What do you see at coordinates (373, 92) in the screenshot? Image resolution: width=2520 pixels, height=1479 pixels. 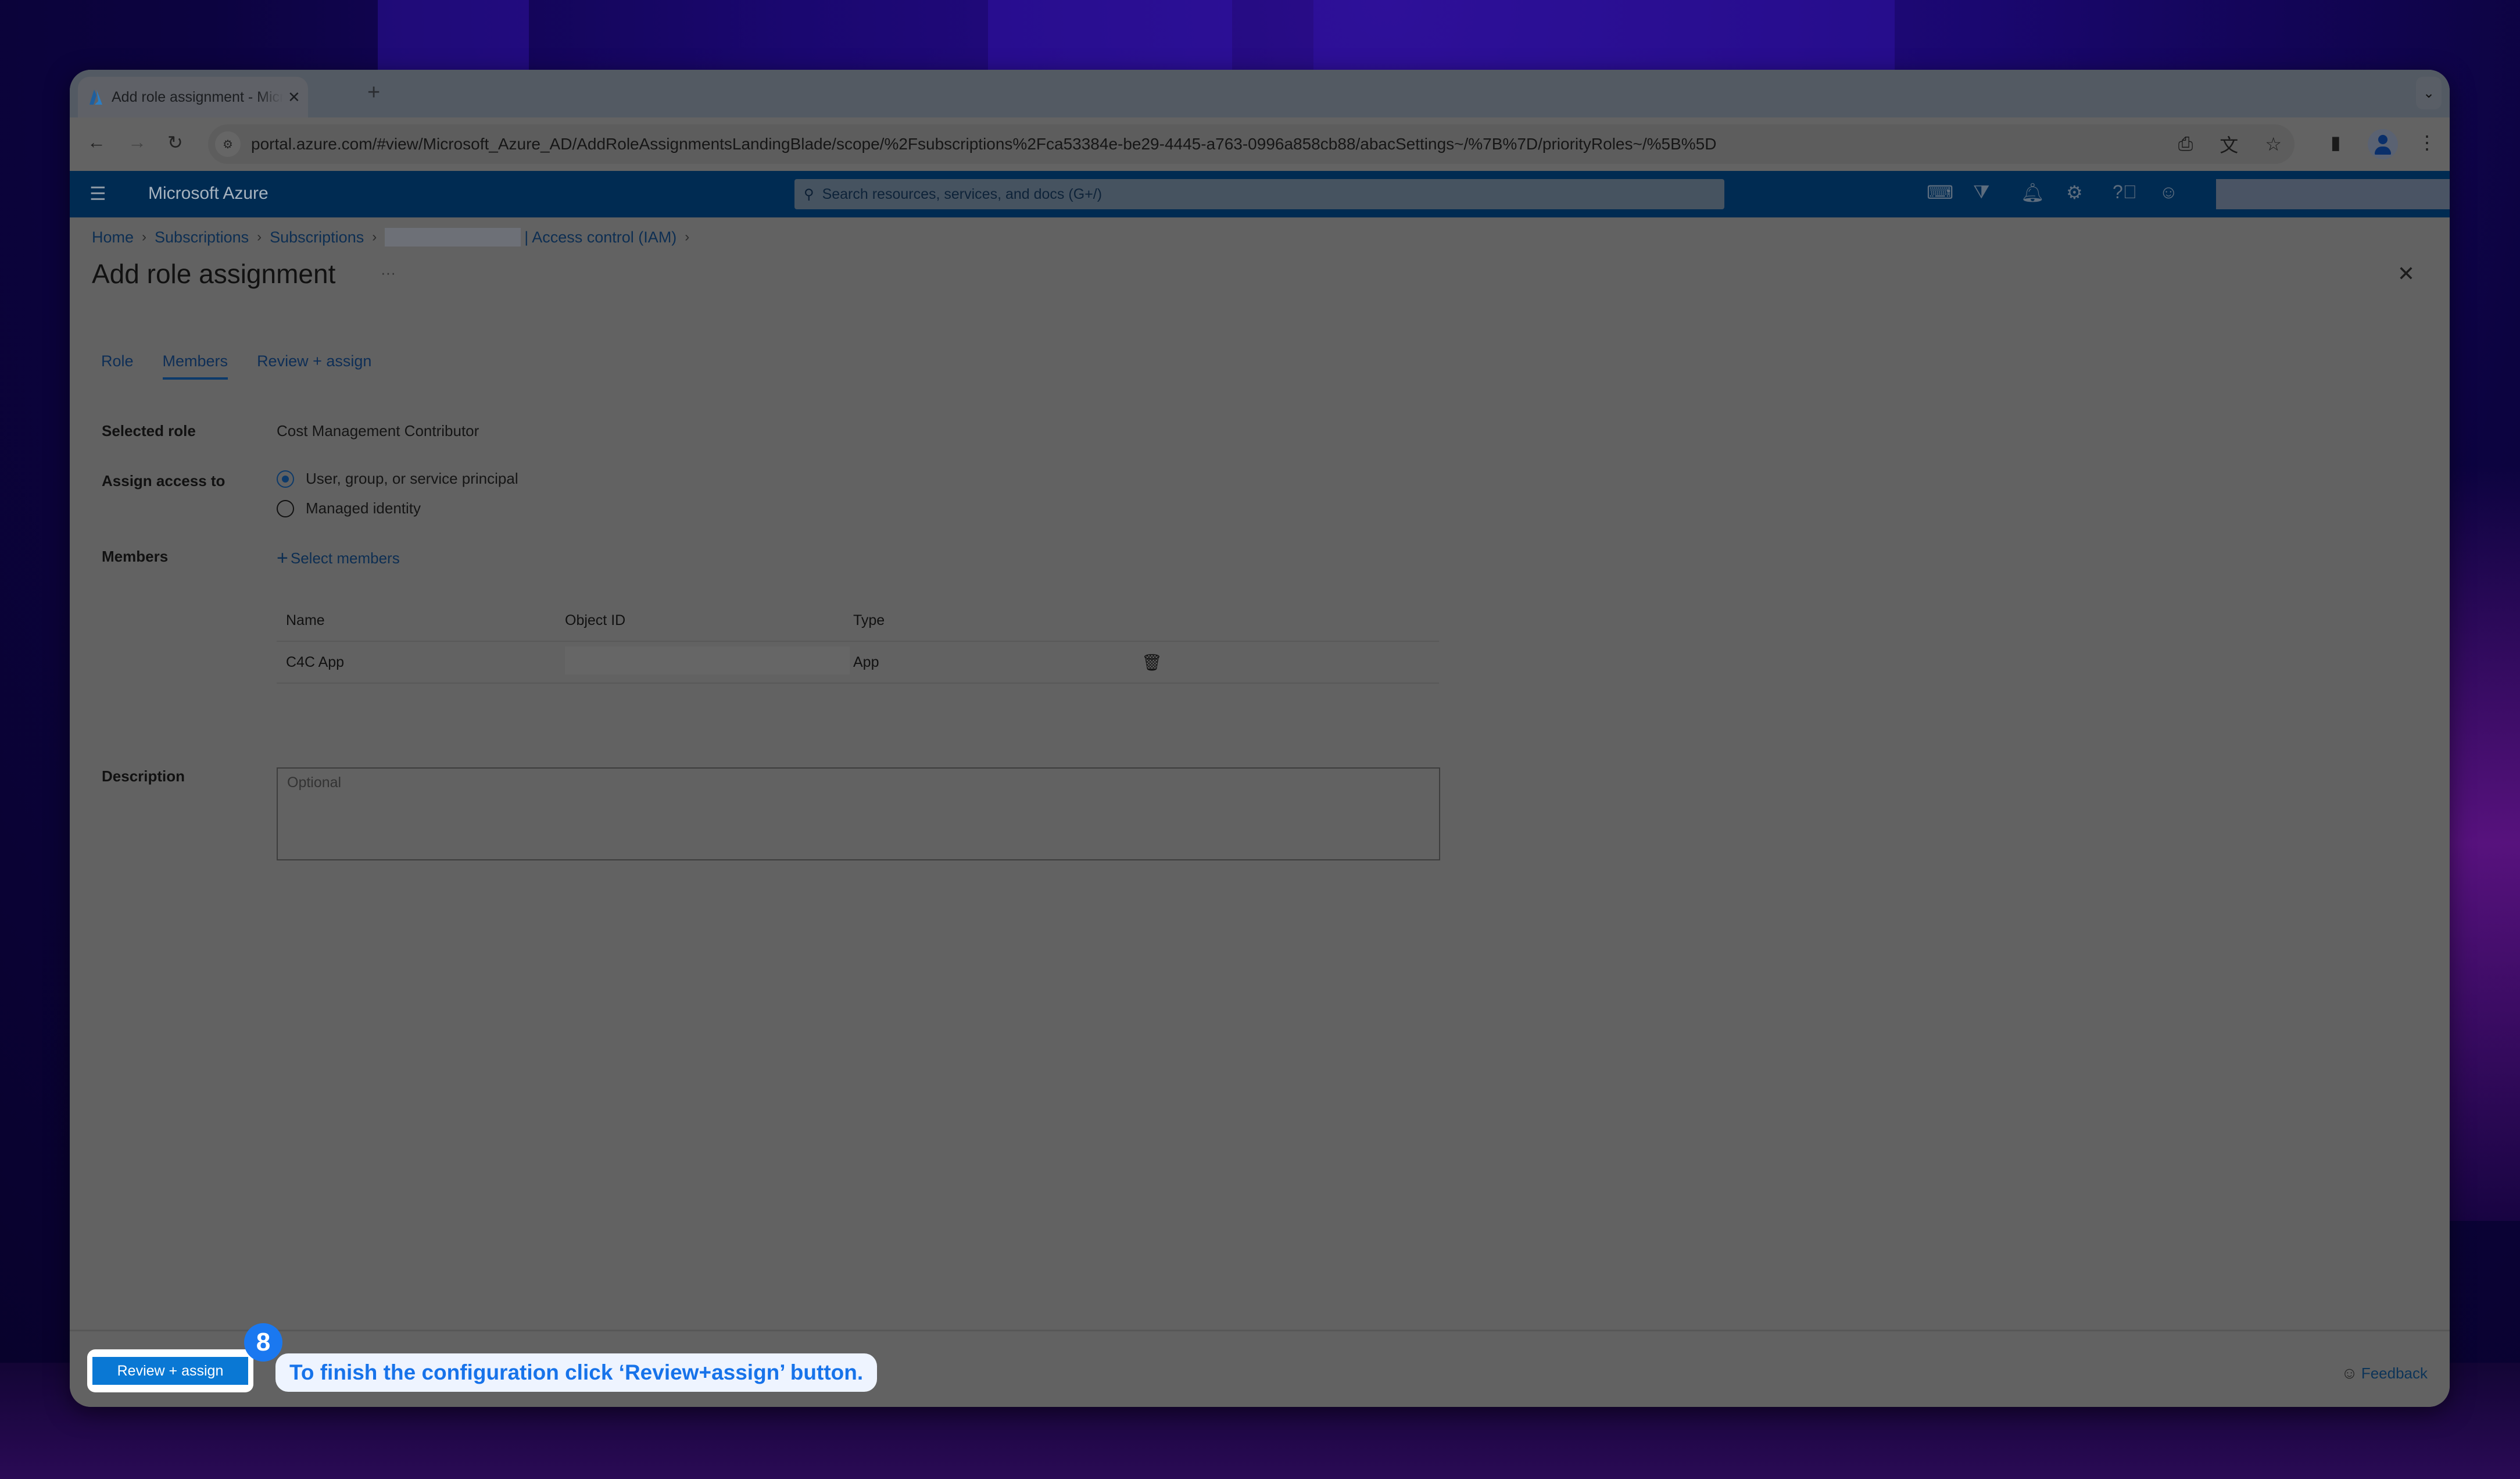 I see `new-tab-icon: +` at bounding box center [373, 92].